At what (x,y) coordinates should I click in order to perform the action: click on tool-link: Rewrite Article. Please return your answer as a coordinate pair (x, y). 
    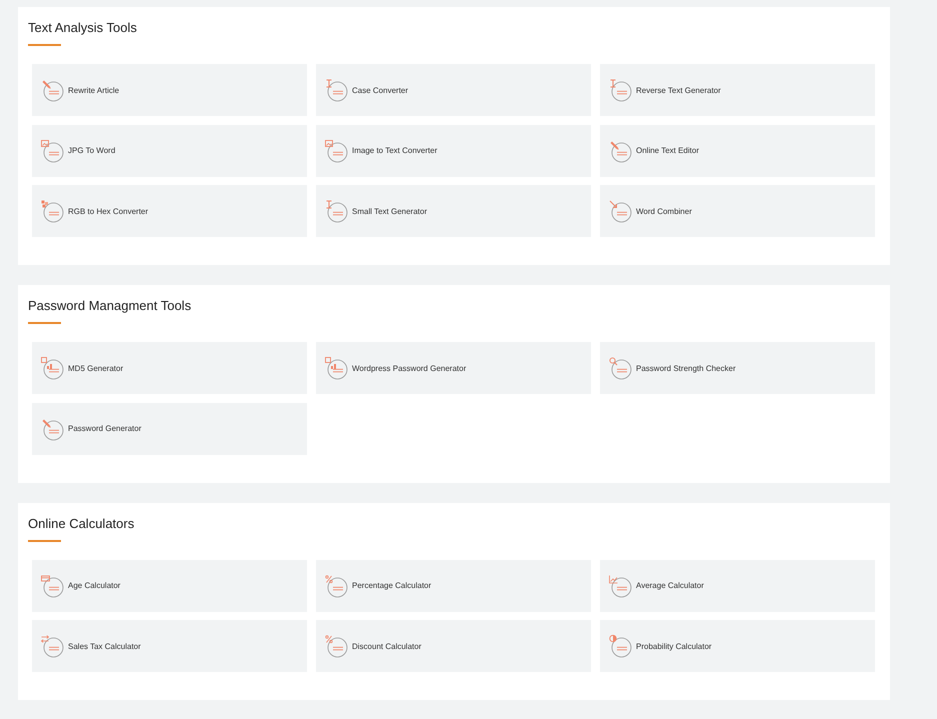
    Looking at the image, I should click on (169, 90).